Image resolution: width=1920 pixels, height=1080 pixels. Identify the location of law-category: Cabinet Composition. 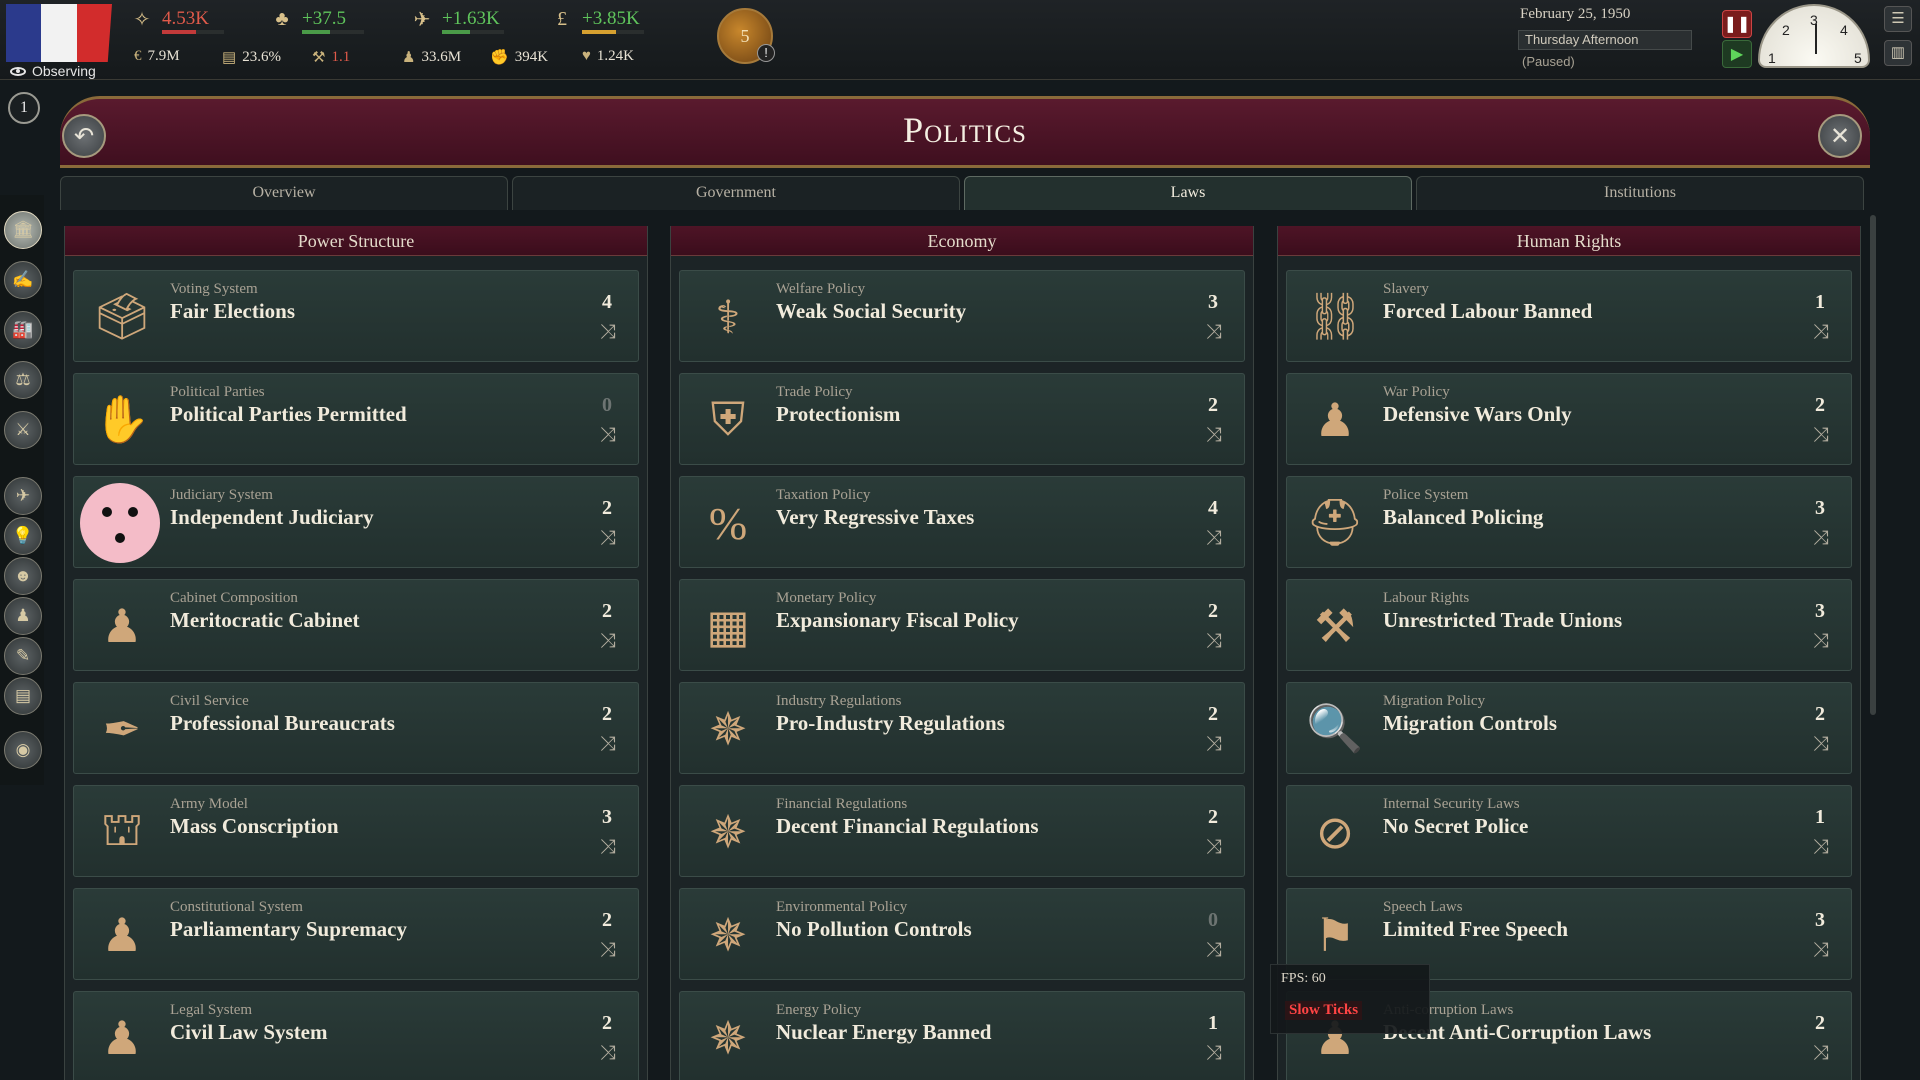
(234, 598).